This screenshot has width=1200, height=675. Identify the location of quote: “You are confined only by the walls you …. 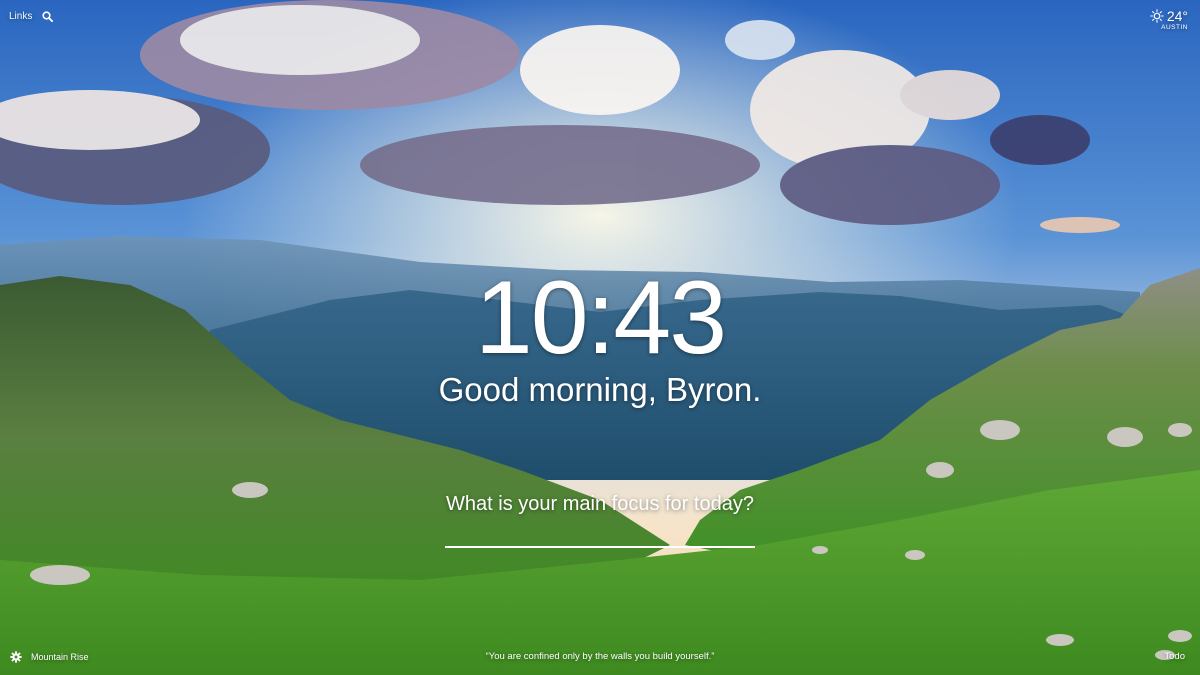
(600, 656).